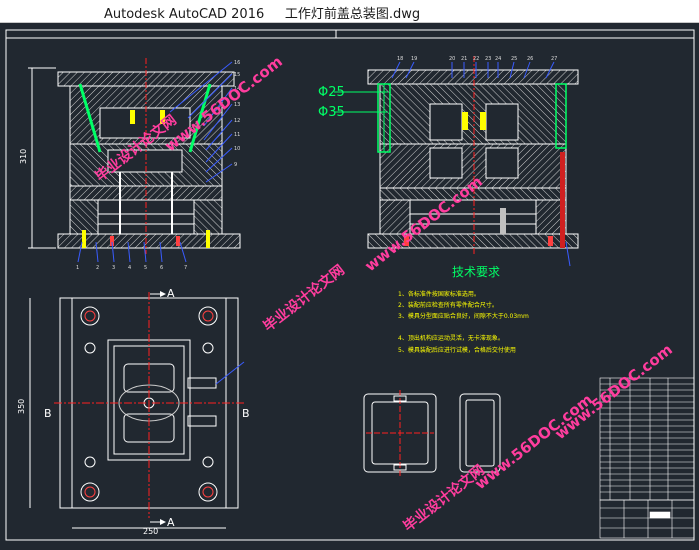 The width and height of the screenshot is (699, 550). What do you see at coordinates (237, 63) in the screenshot?
I see `balloon: 16` at bounding box center [237, 63].